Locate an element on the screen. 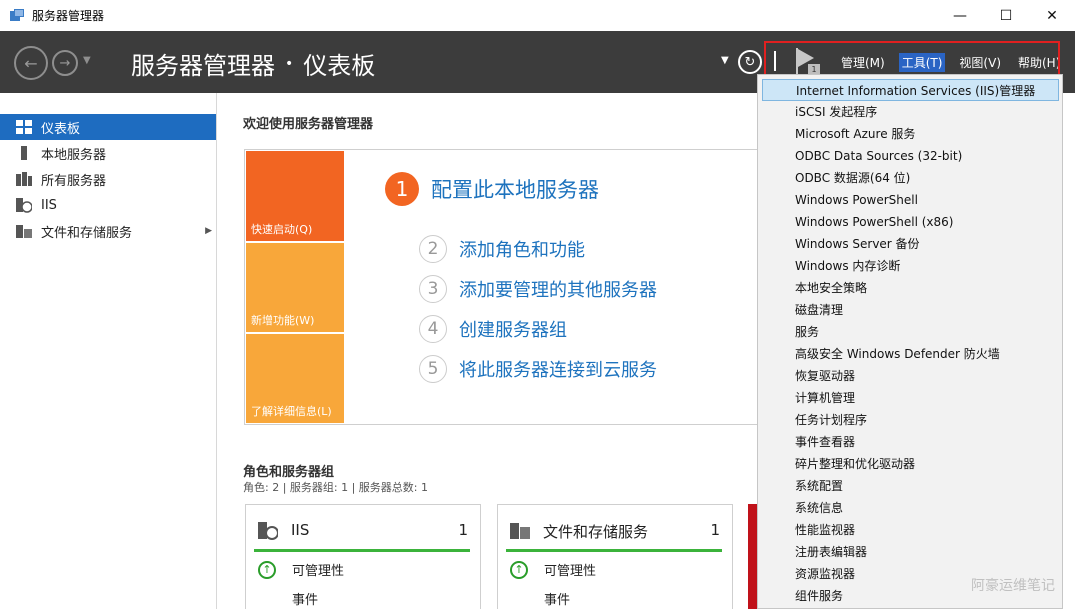  minimize-button: — is located at coordinates (960, 15).